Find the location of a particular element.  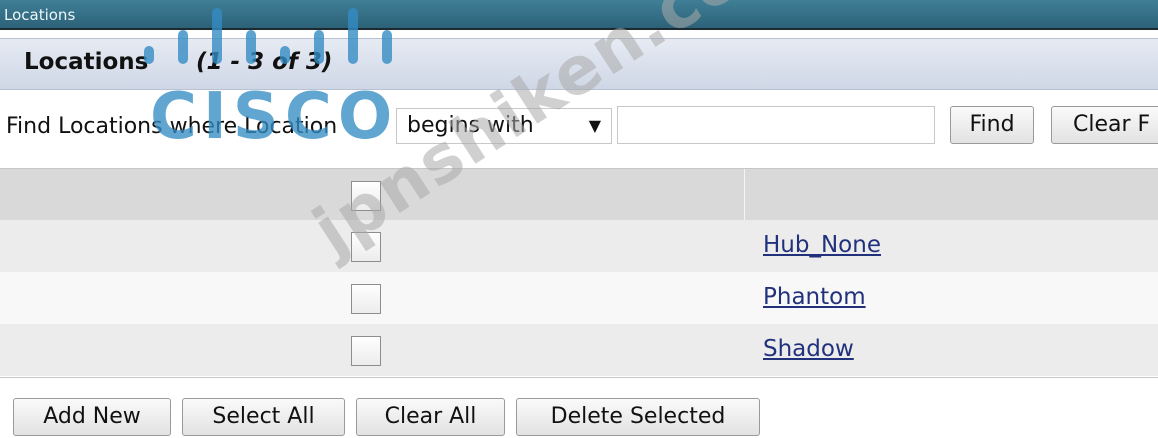

select-all-checkbox is located at coordinates (366, 196).